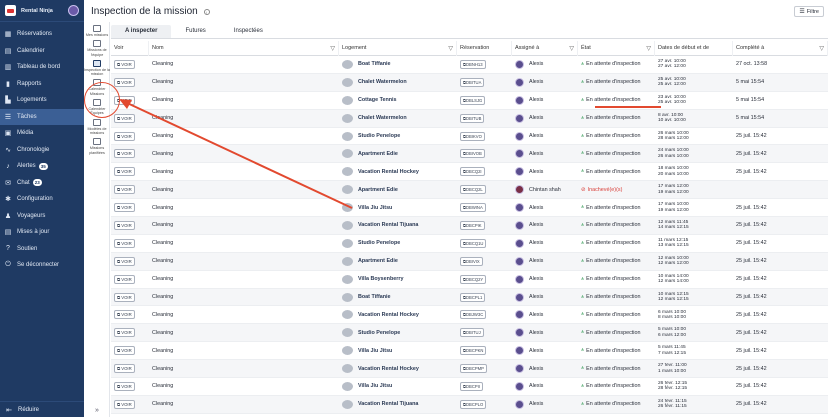 This screenshot has width=828, height=417. I want to click on sidebar-item-voyageurs: ♟ Voyageurs, so click(42, 216).